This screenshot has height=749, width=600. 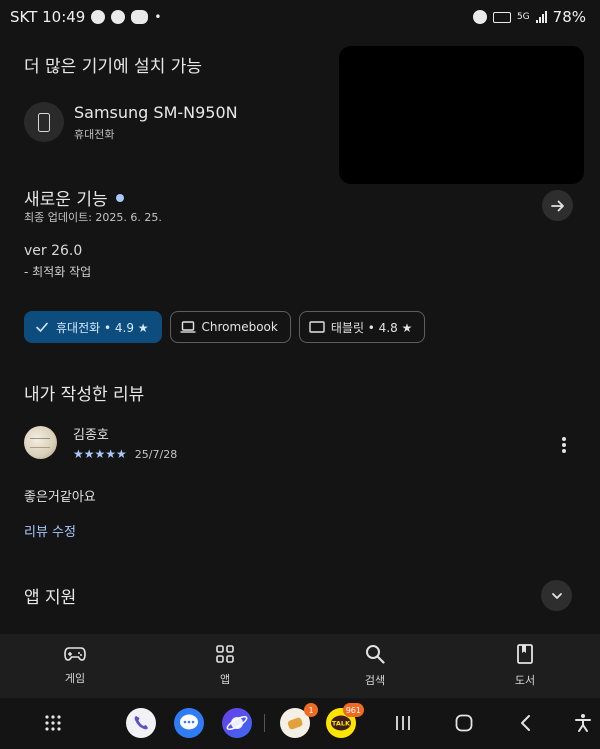 What do you see at coordinates (60, 497) in the screenshot?
I see `review-body: 좋은거같아요` at bounding box center [60, 497].